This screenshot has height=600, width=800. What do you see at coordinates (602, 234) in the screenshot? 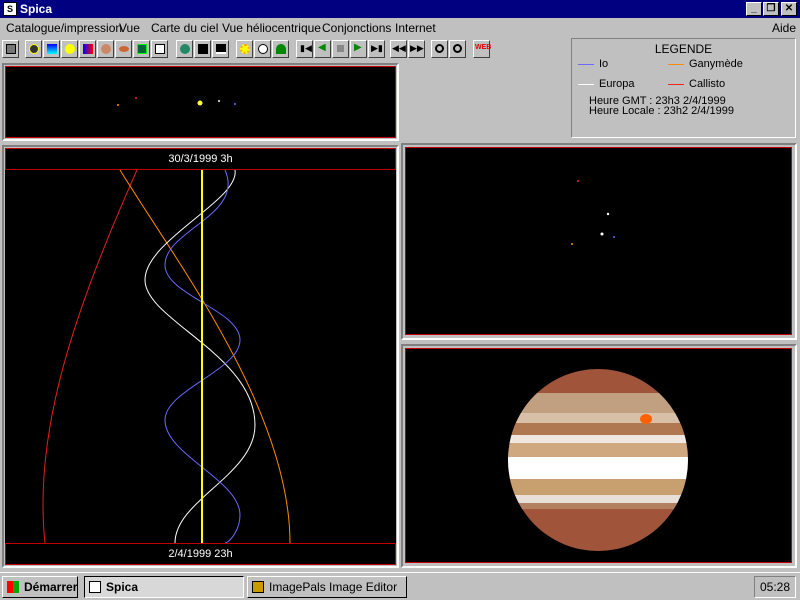
I see `sky-jupiter-dot` at bounding box center [602, 234].